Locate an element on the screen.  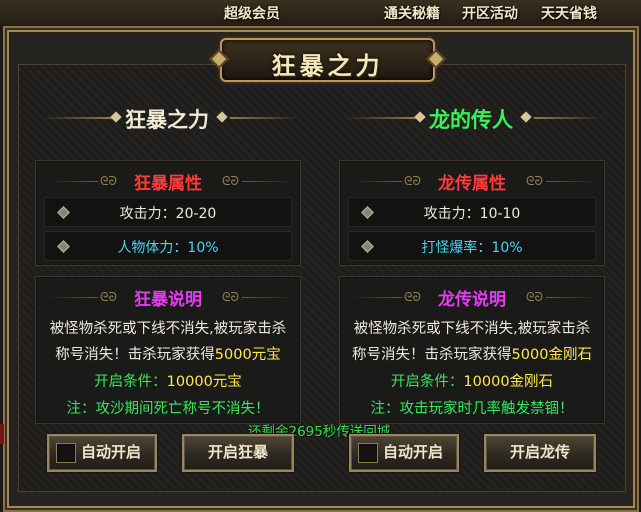
right-reward: 5000金刚石 is located at coordinates (551, 355).